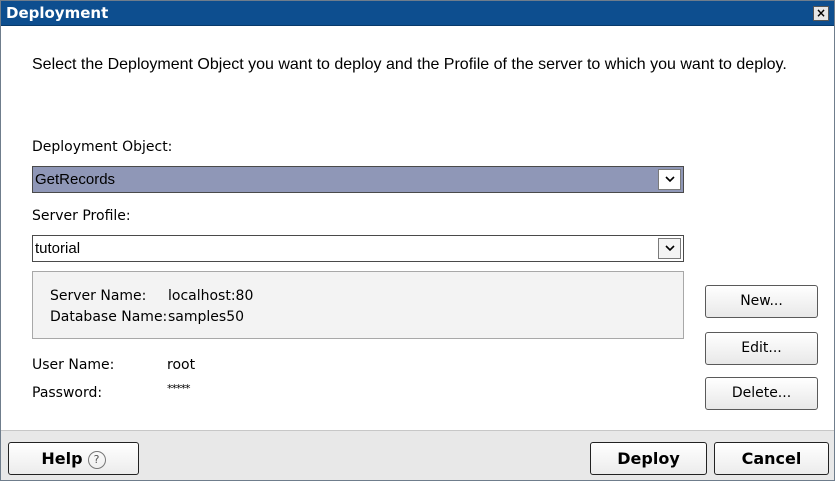 Image resolution: width=835 pixels, height=481 pixels. Describe the element at coordinates (57, 13) in the screenshot. I see `window-title: Deployment` at that location.